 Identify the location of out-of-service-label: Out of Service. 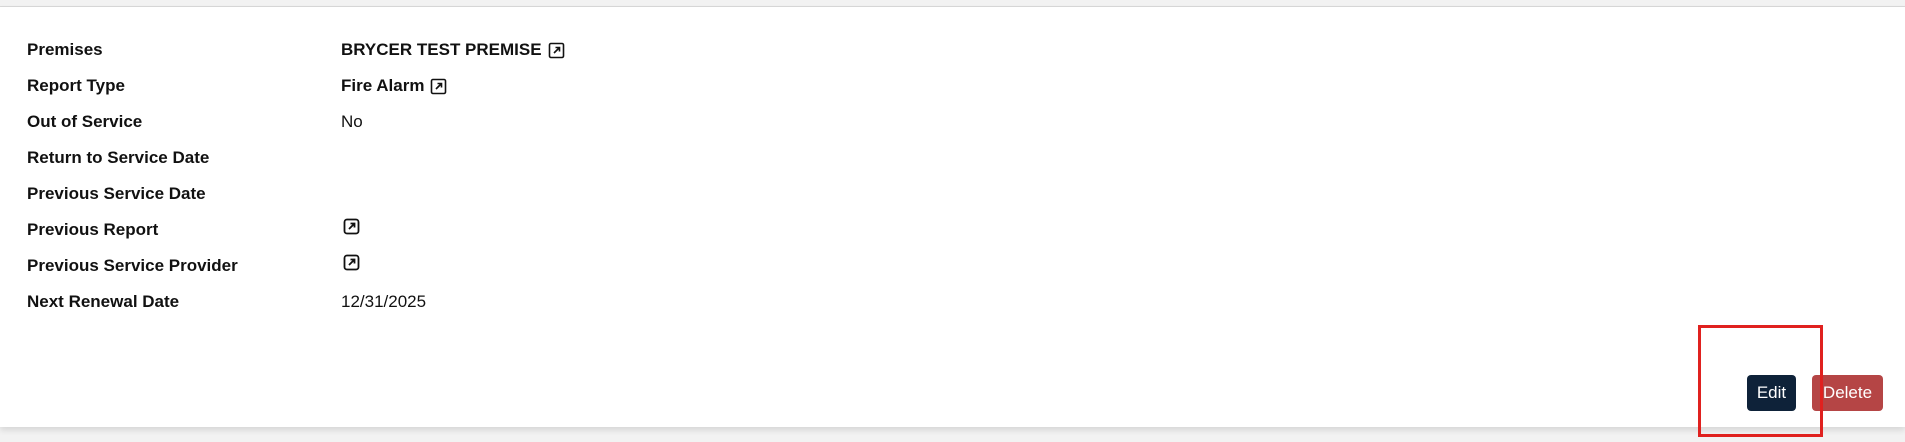
(85, 121).